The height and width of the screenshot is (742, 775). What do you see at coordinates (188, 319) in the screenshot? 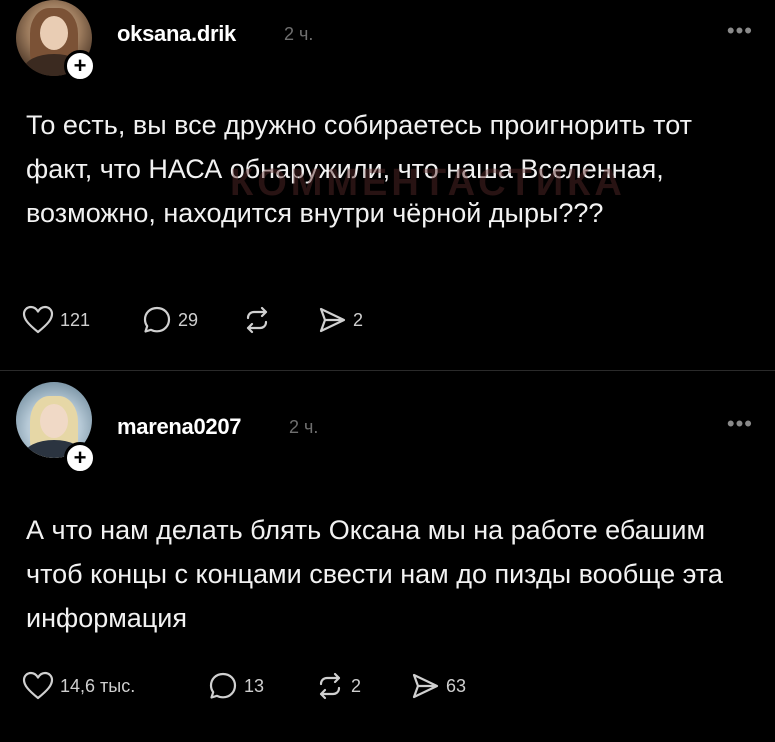
I see `comment-count: 29` at bounding box center [188, 319].